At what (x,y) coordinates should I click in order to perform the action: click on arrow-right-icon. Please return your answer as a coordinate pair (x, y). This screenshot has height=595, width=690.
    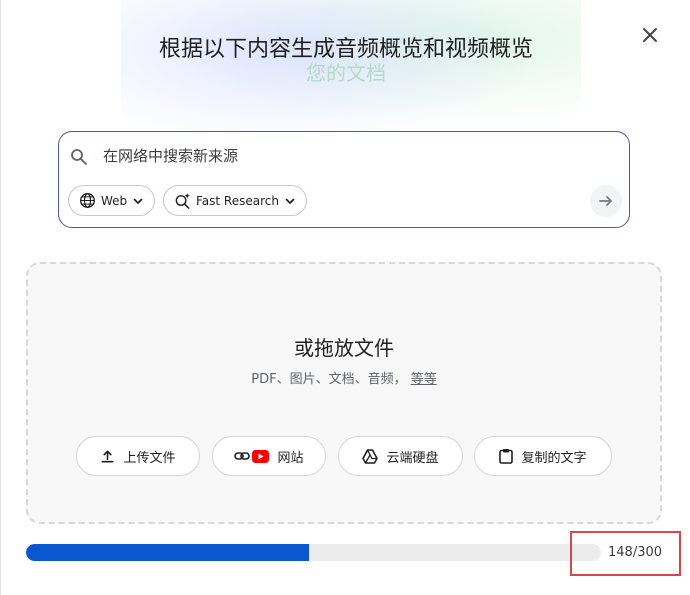
    Looking at the image, I should click on (605, 201).